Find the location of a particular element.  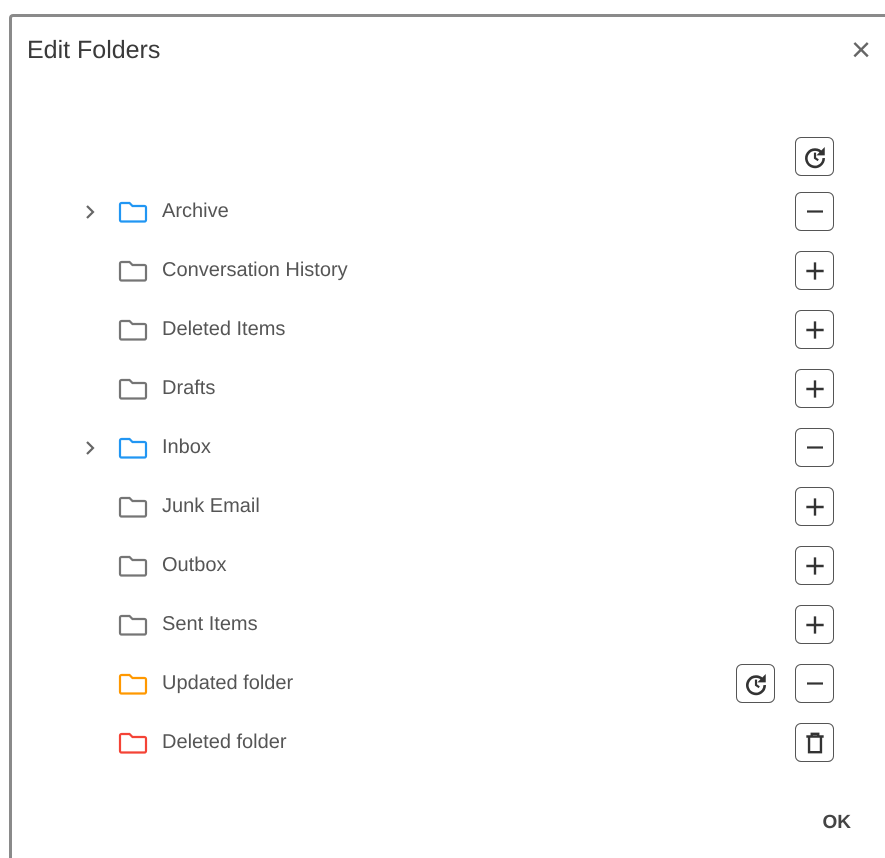

ok-button: OK is located at coordinates (836, 823).